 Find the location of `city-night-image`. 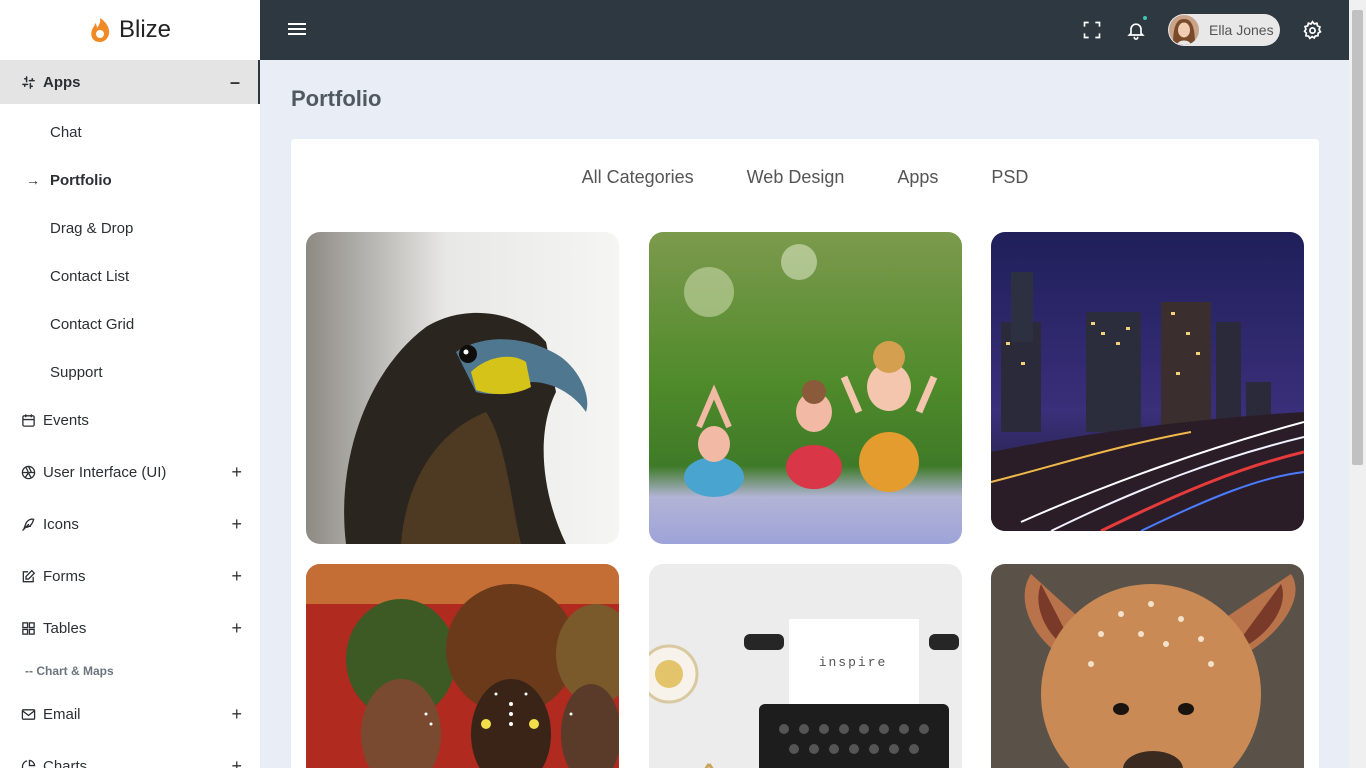

city-night-image is located at coordinates (1147, 381).